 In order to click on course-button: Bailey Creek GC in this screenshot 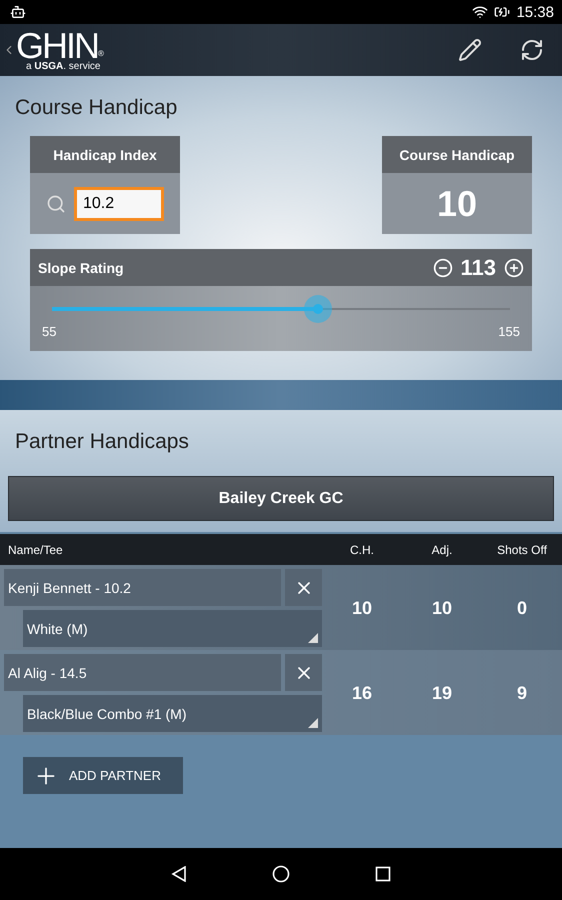, I will do `click(281, 498)`.